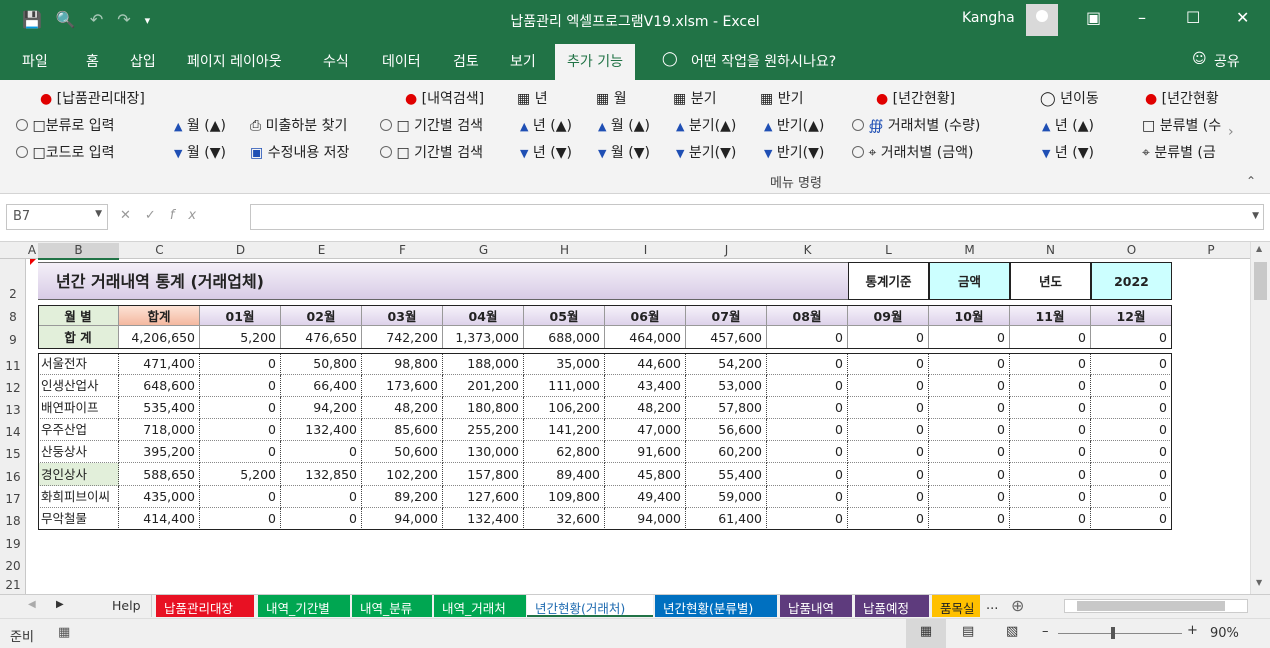 This screenshot has height=648, width=1270. What do you see at coordinates (32, 250) in the screenshot?
I see `column-header-a: A` at bounding box center [32, 250].